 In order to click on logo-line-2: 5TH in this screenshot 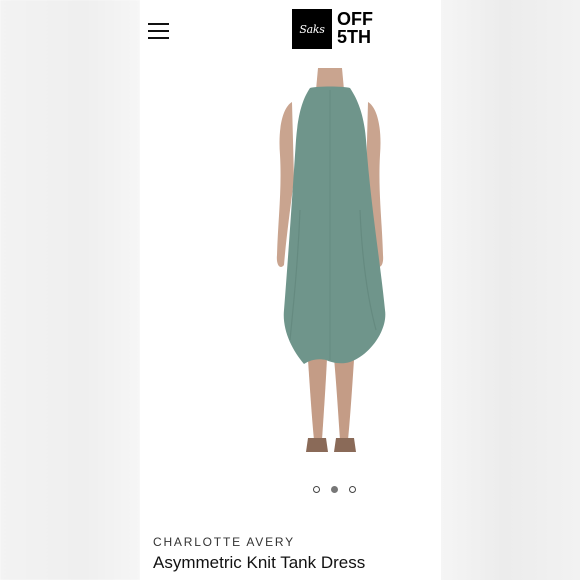, I will do `click(354, 37)`.